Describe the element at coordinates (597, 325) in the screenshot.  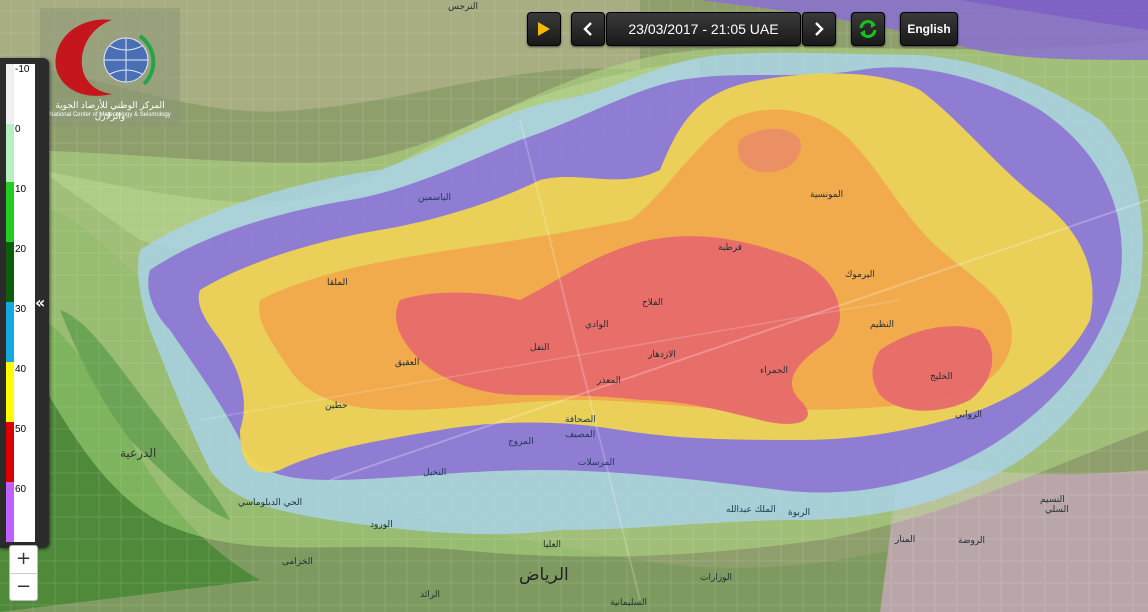
I see `map-label-wadi: الوادي` at that location.